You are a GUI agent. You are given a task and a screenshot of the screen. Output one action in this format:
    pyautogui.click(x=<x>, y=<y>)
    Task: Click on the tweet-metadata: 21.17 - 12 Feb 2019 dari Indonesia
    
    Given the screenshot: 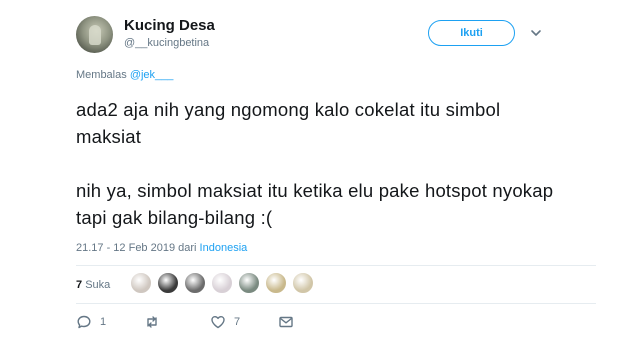 What is the action you would take?
    pyautogui.click(x=161, y=248)
    